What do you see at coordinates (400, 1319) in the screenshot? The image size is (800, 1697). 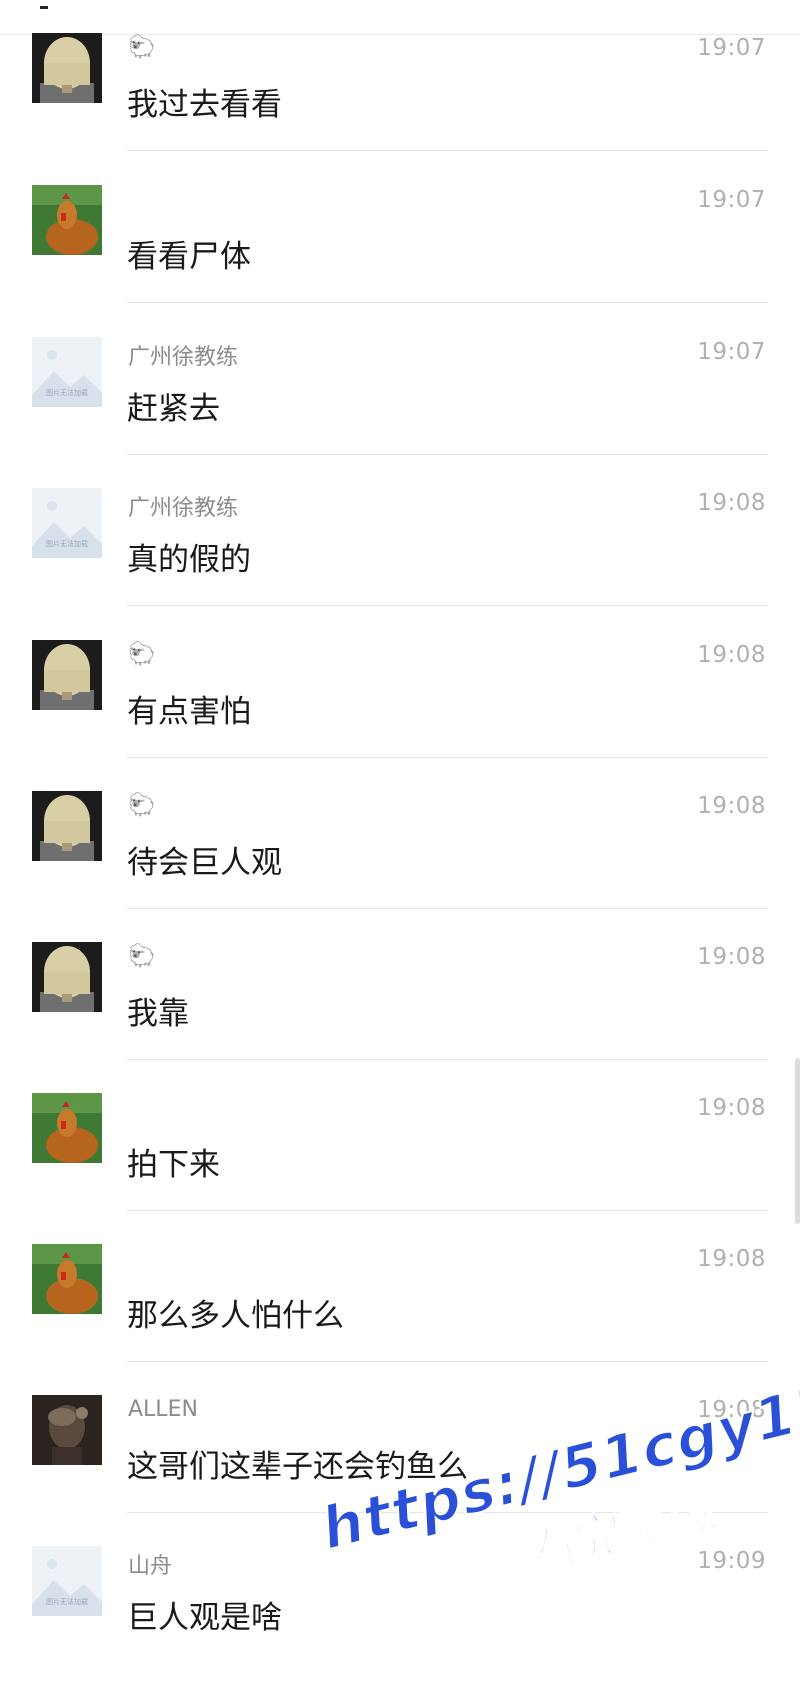 I see `message-row: 19:08 那么多人怕什么` at bounding box center [400, 1319].